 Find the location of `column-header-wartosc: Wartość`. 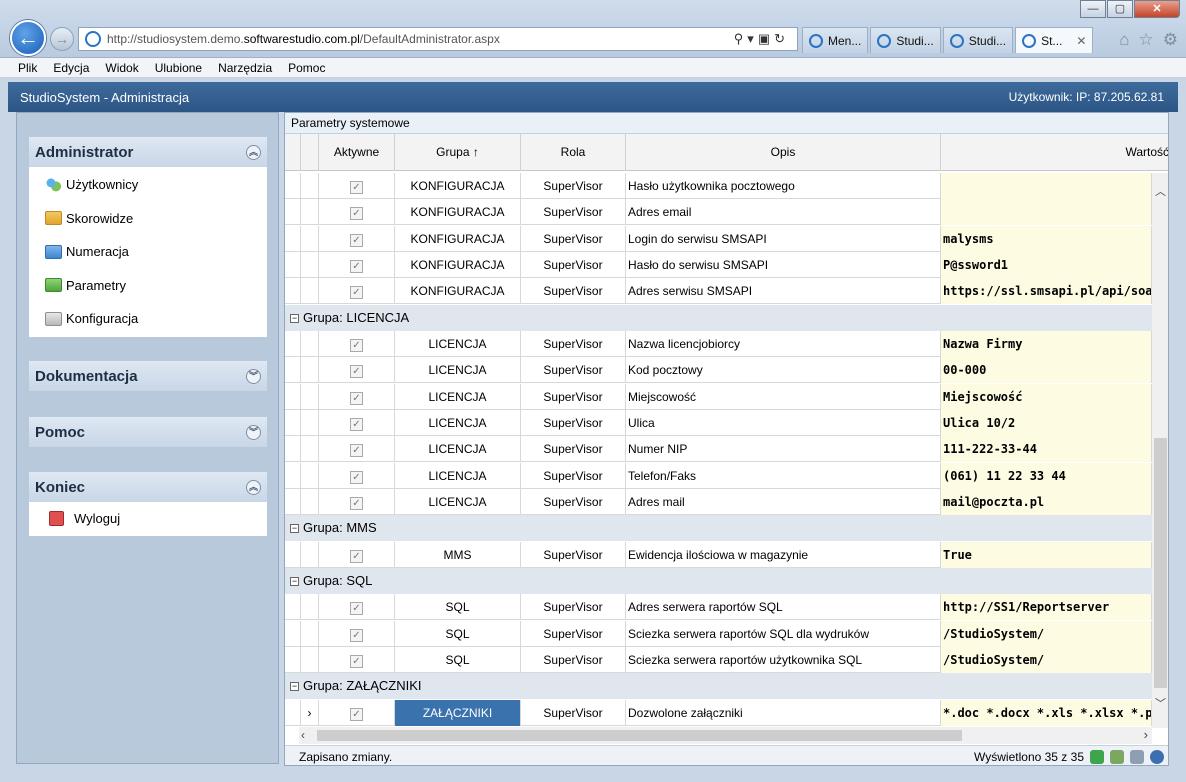

column-header-wartosc: Wartość is located at coordinates (1054, 152).